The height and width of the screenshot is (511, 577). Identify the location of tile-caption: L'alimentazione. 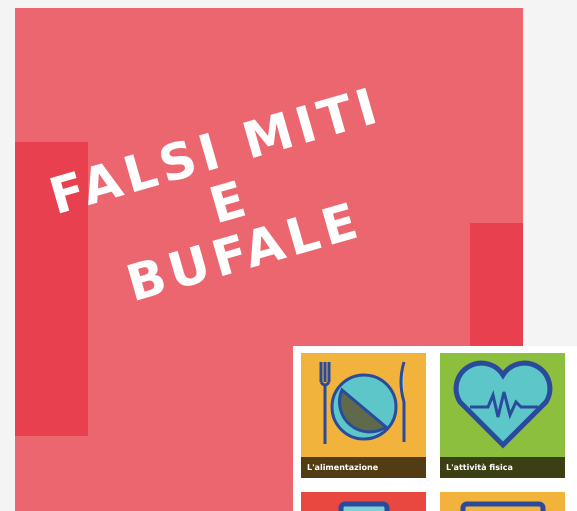
(363, 467).